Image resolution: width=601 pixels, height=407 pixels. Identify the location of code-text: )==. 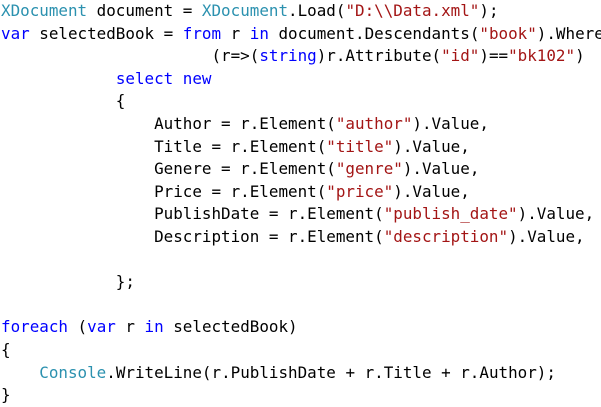
(494, 56).